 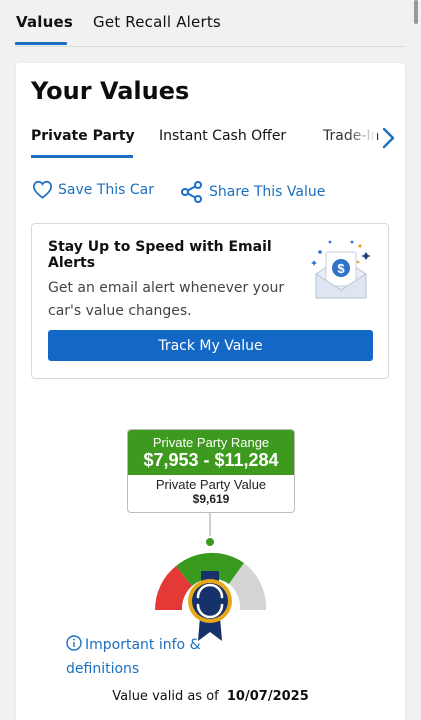 What do you see at coordinates (211, 484) in the screenshot?
I see `private-party-value-label: Private Party Value` at bounding box center [211, 484].